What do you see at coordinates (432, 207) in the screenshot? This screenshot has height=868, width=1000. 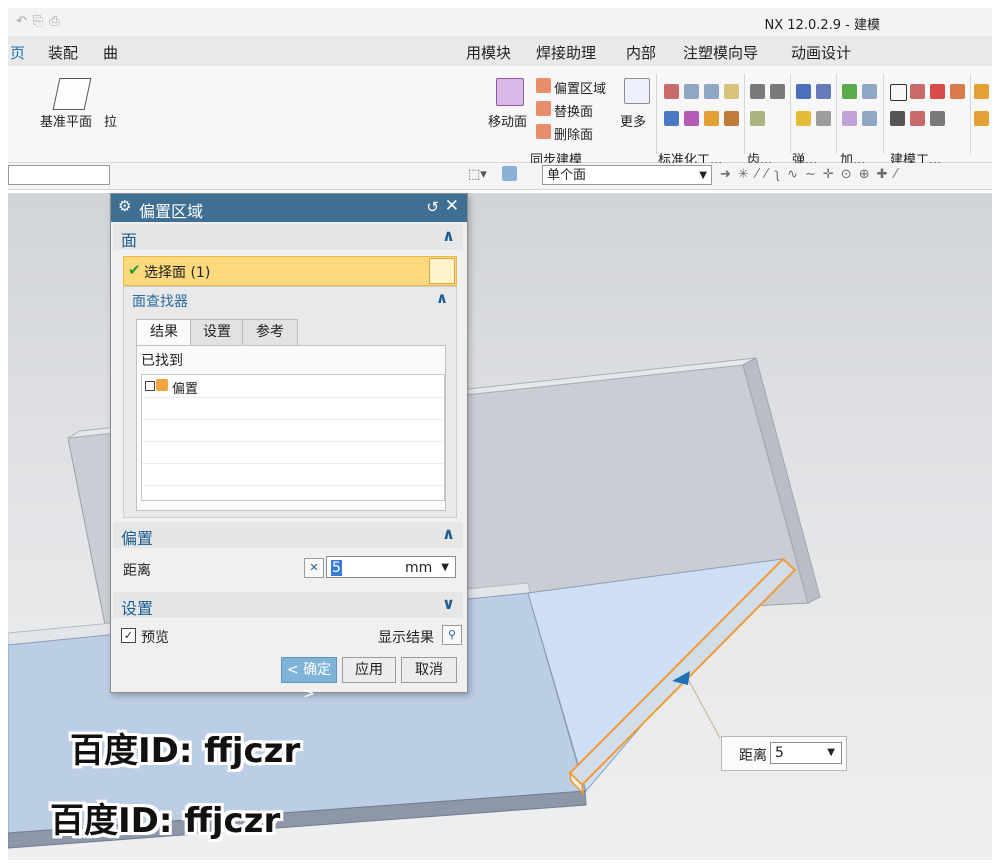 I see `reset-icon: ↺` at bounding box center [432, 207].